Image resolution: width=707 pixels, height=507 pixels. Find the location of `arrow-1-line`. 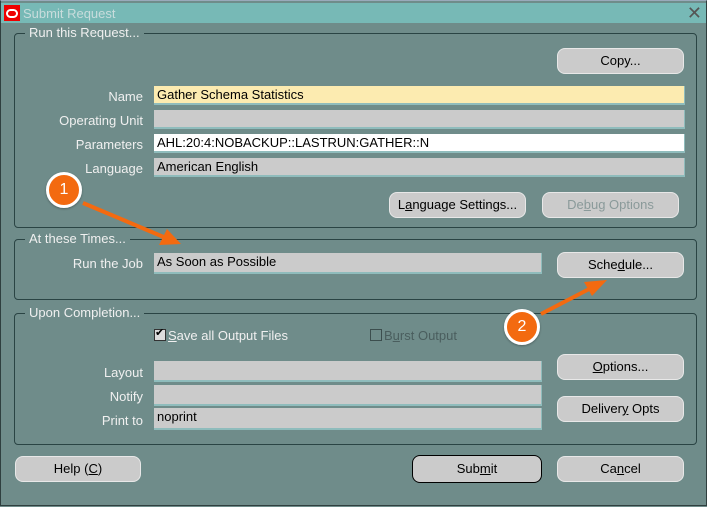

arrow-1-line is located at coordinates (124, 220).